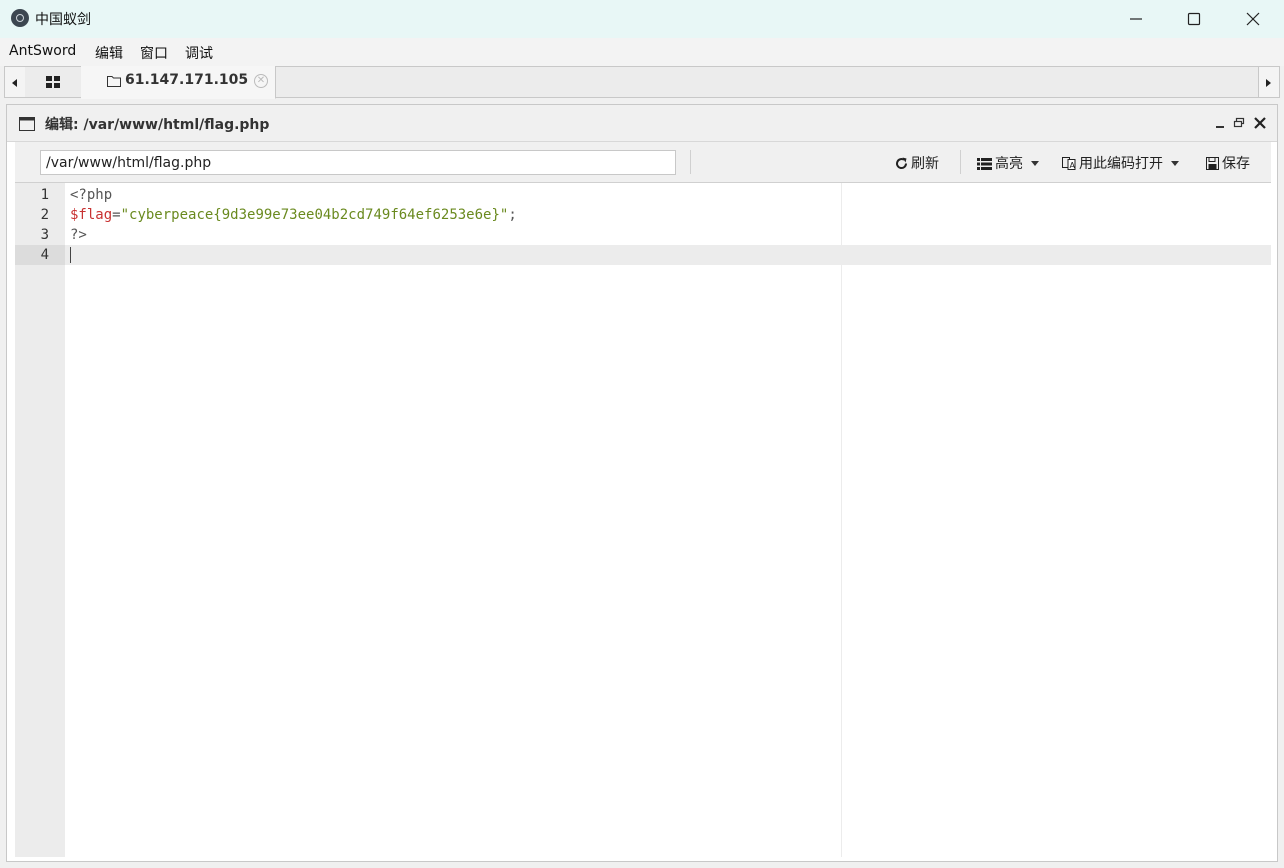 The width and height of the screenshot is (1284, 868). I want to click on maximize-button, so click(1194, 19).